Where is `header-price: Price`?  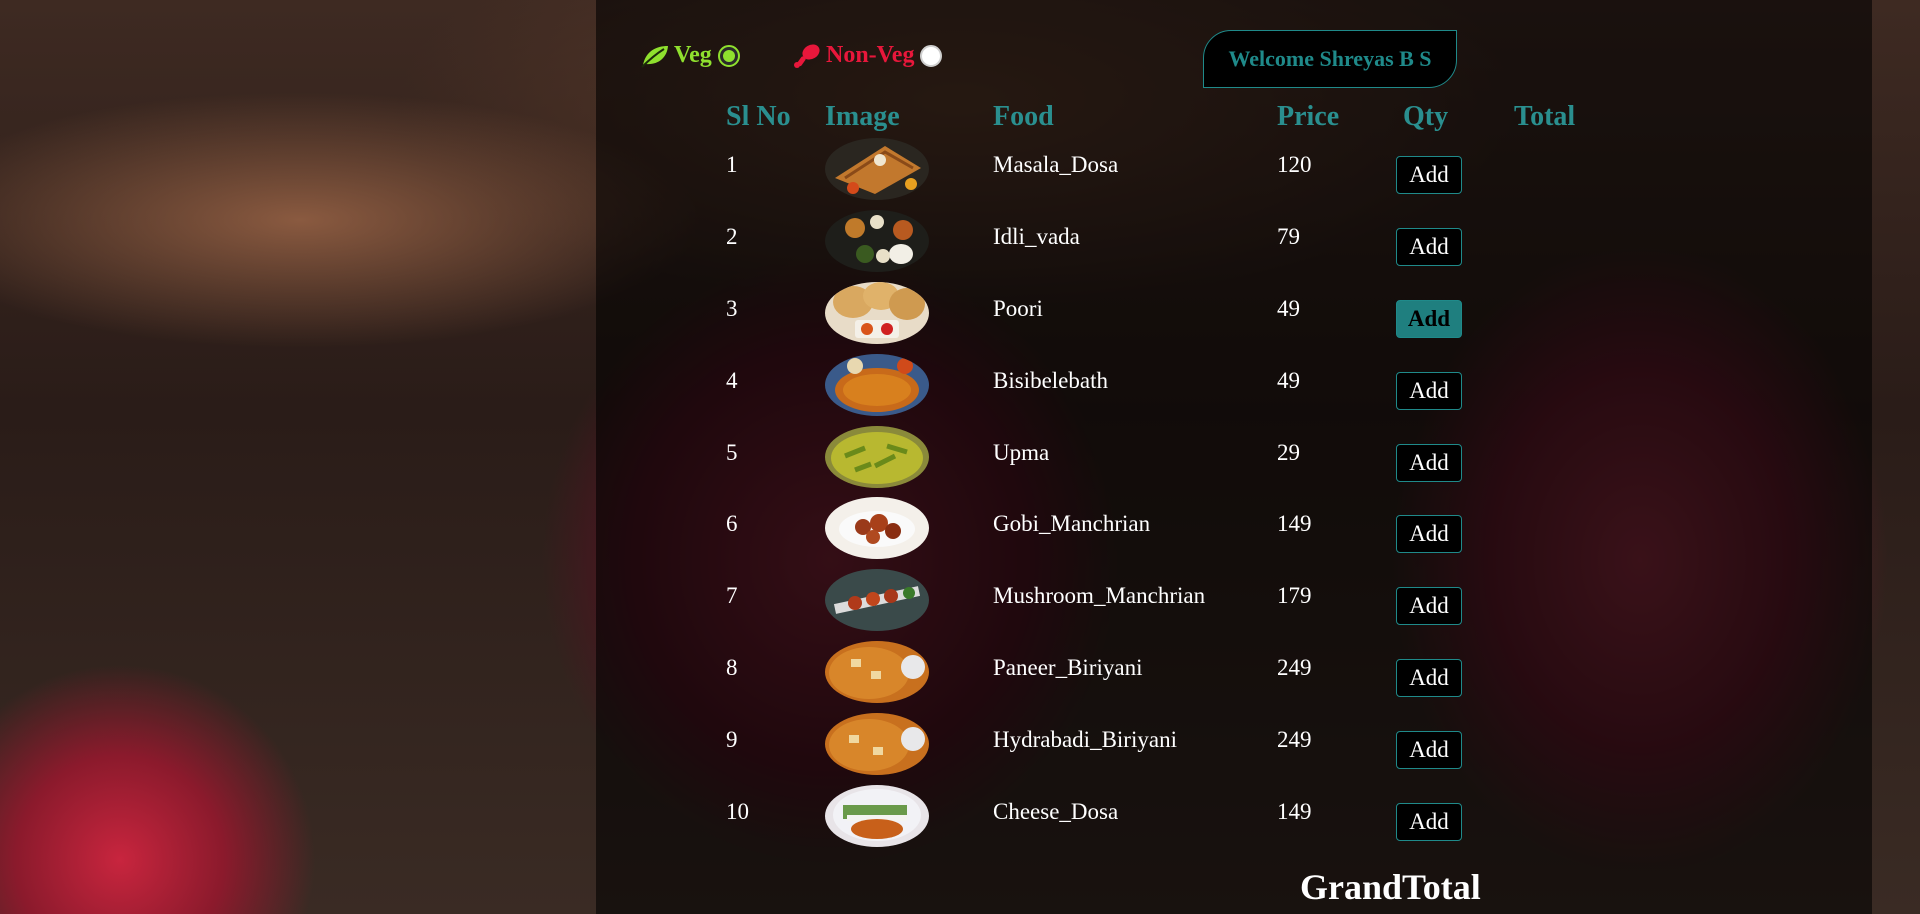 header-price: Price is located at coordinates (1308, 116).